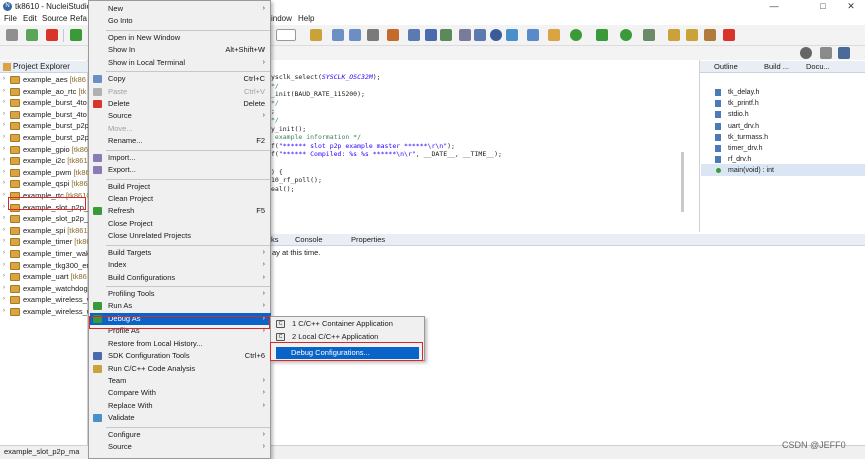  What do you see at coordinates (309, 239) in the screenshot?
I see `tab-console: Console` at bounding box center [309, 239].